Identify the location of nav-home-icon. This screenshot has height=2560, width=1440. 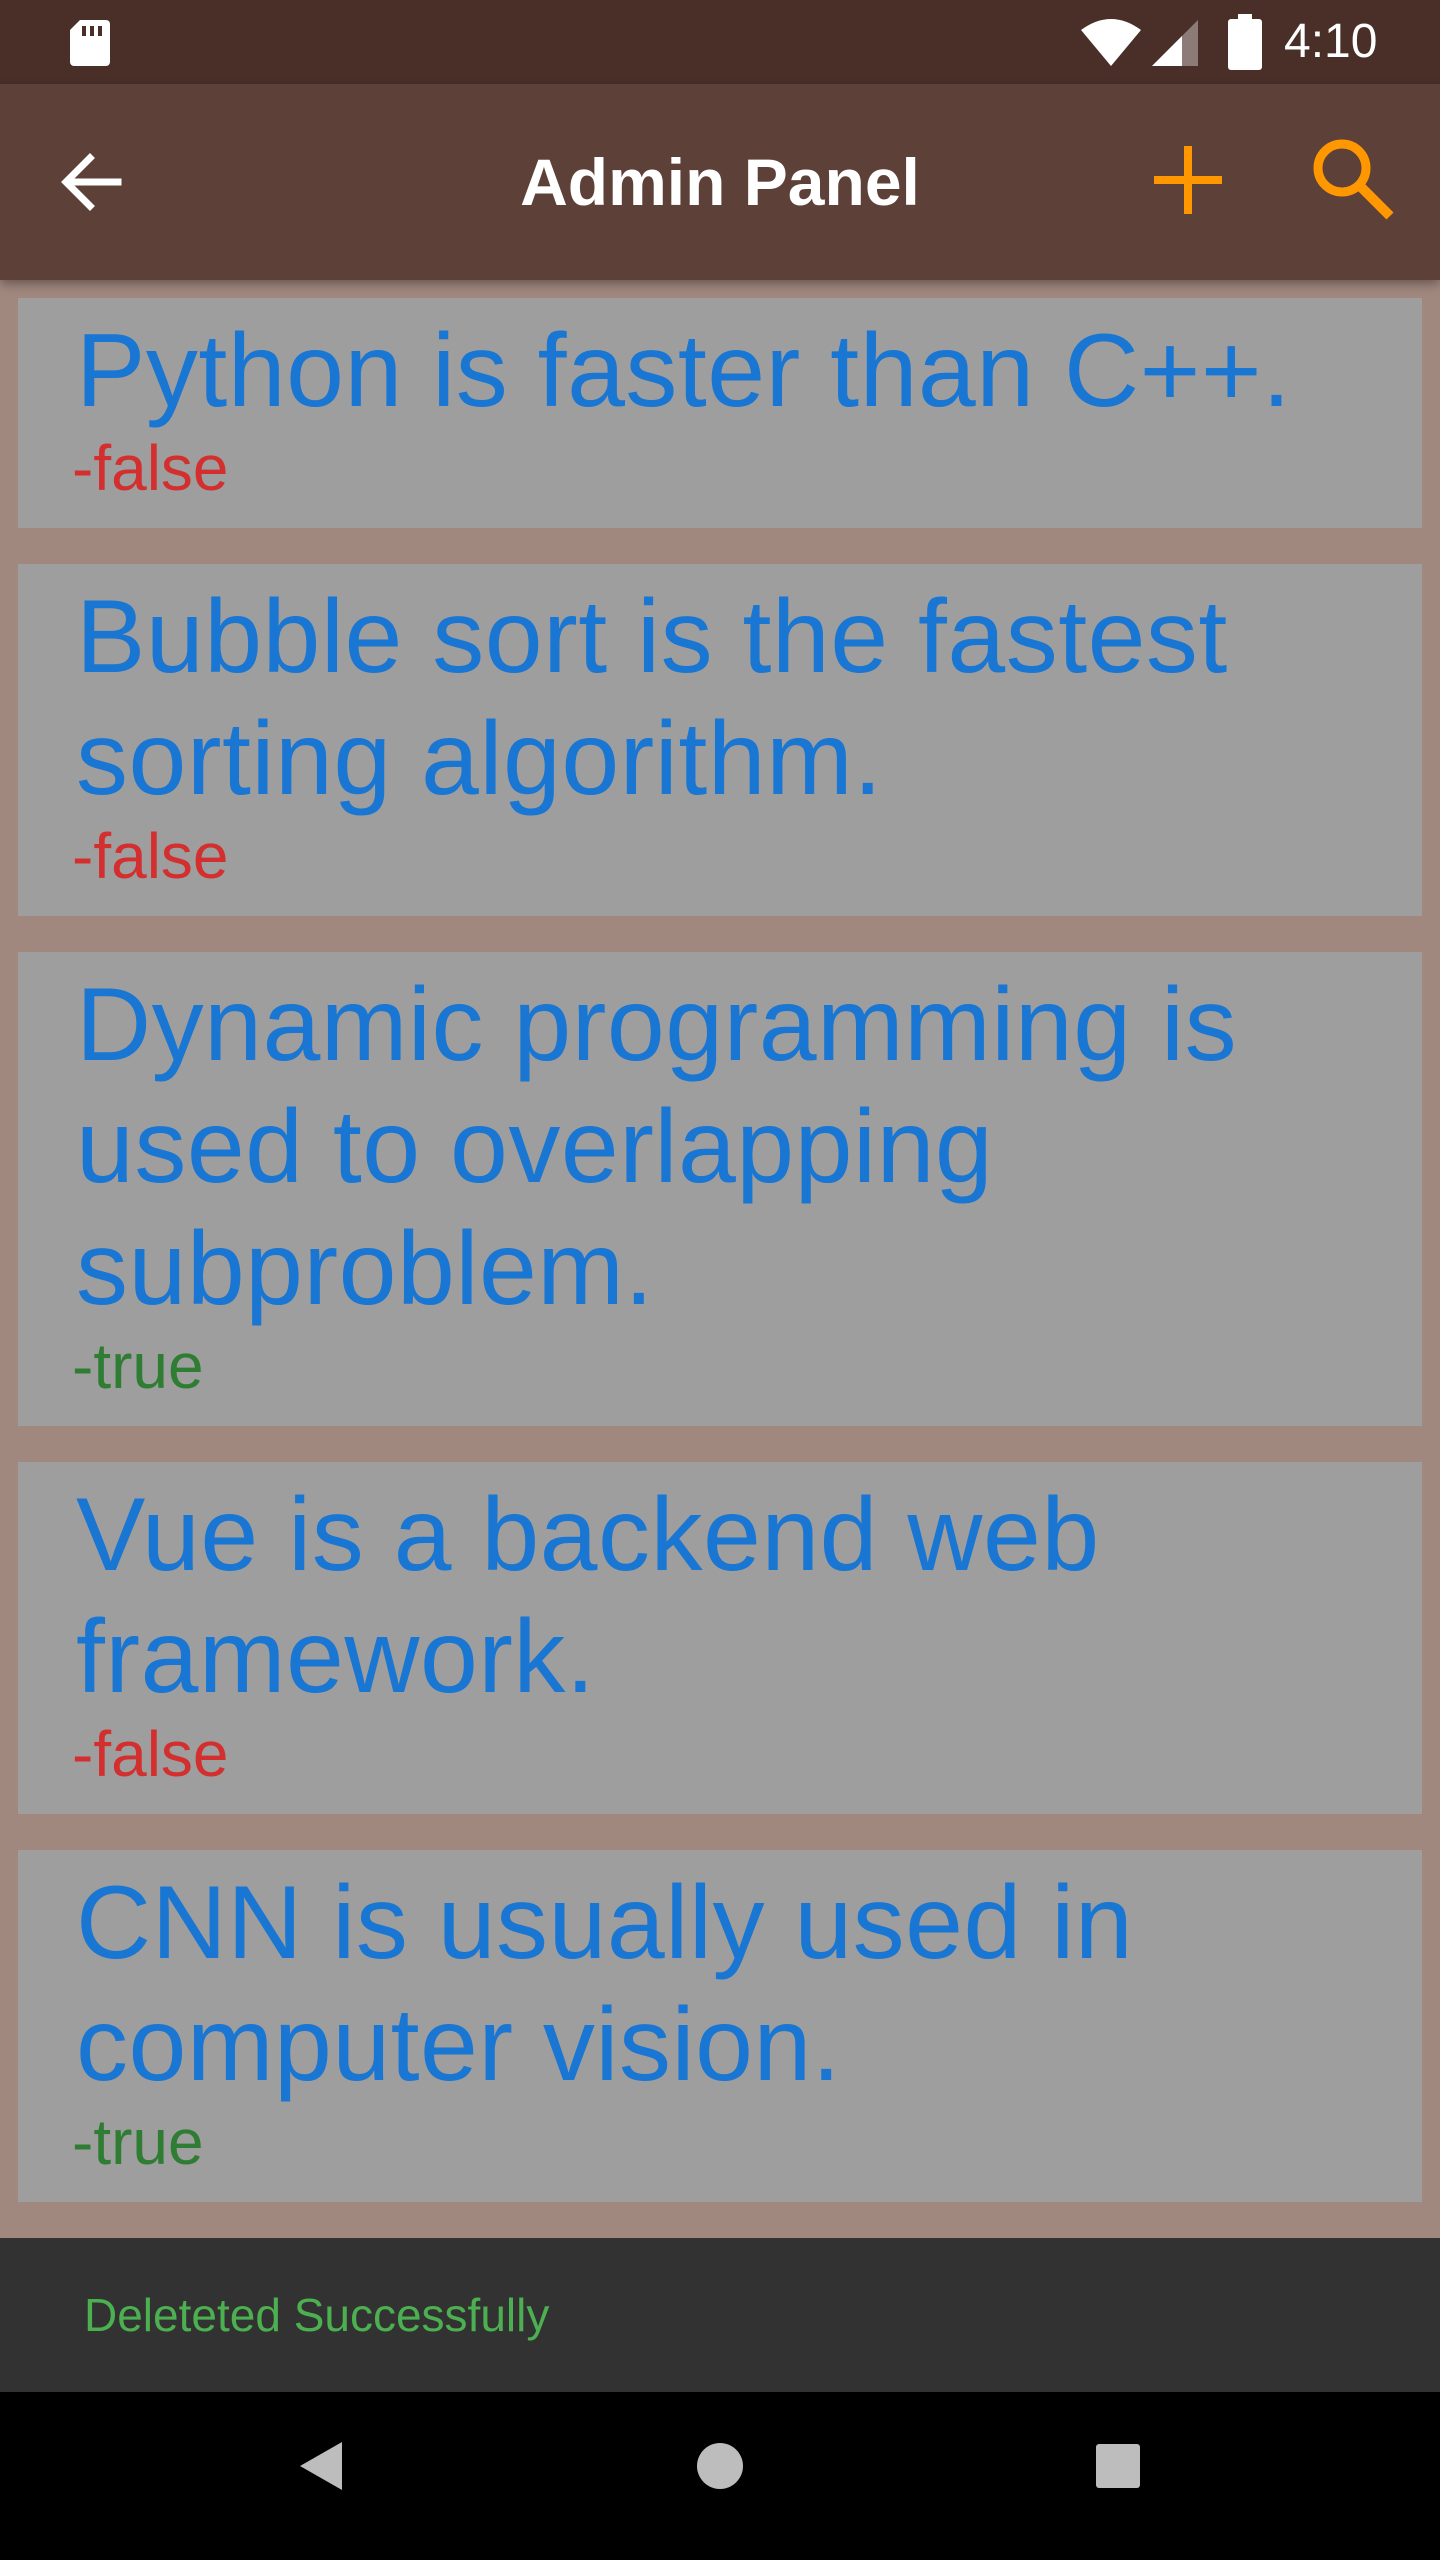
(720, 2466).